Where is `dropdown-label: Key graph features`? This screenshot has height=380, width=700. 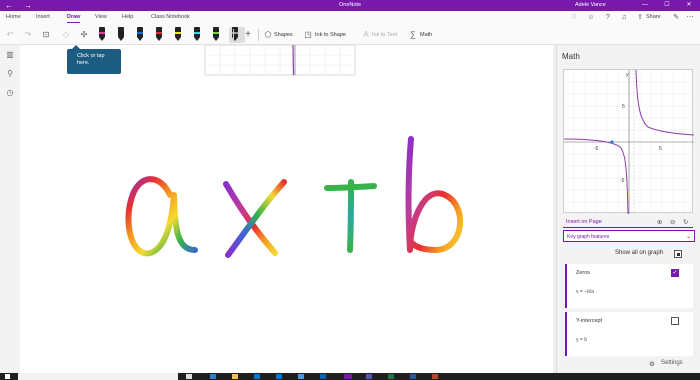 dropdown-label: Key graph features is located at coordinates (588, 237).